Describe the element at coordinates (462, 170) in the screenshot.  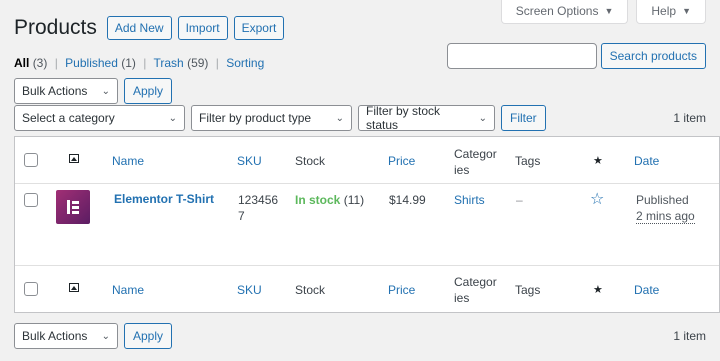
I see `column-categories-line2: ies` at that location.